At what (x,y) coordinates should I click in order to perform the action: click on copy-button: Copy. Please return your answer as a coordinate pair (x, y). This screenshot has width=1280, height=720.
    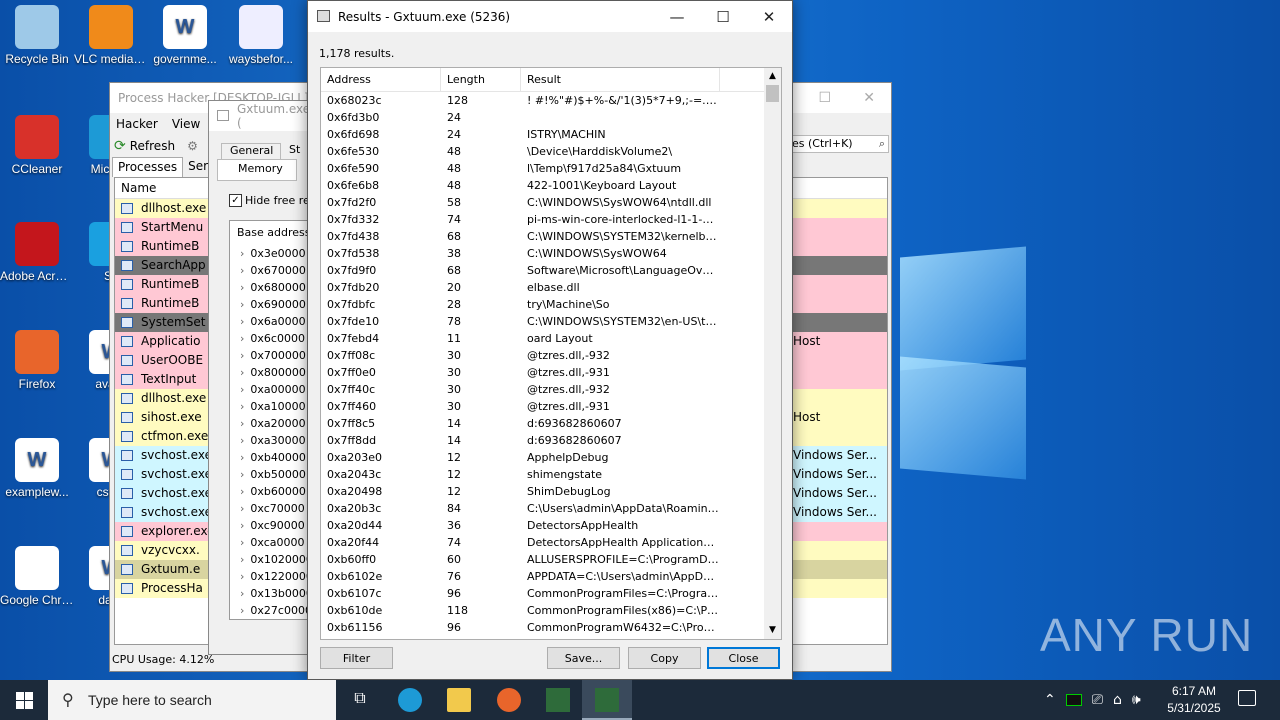
    Looking at the image, I should click on (664, 658).